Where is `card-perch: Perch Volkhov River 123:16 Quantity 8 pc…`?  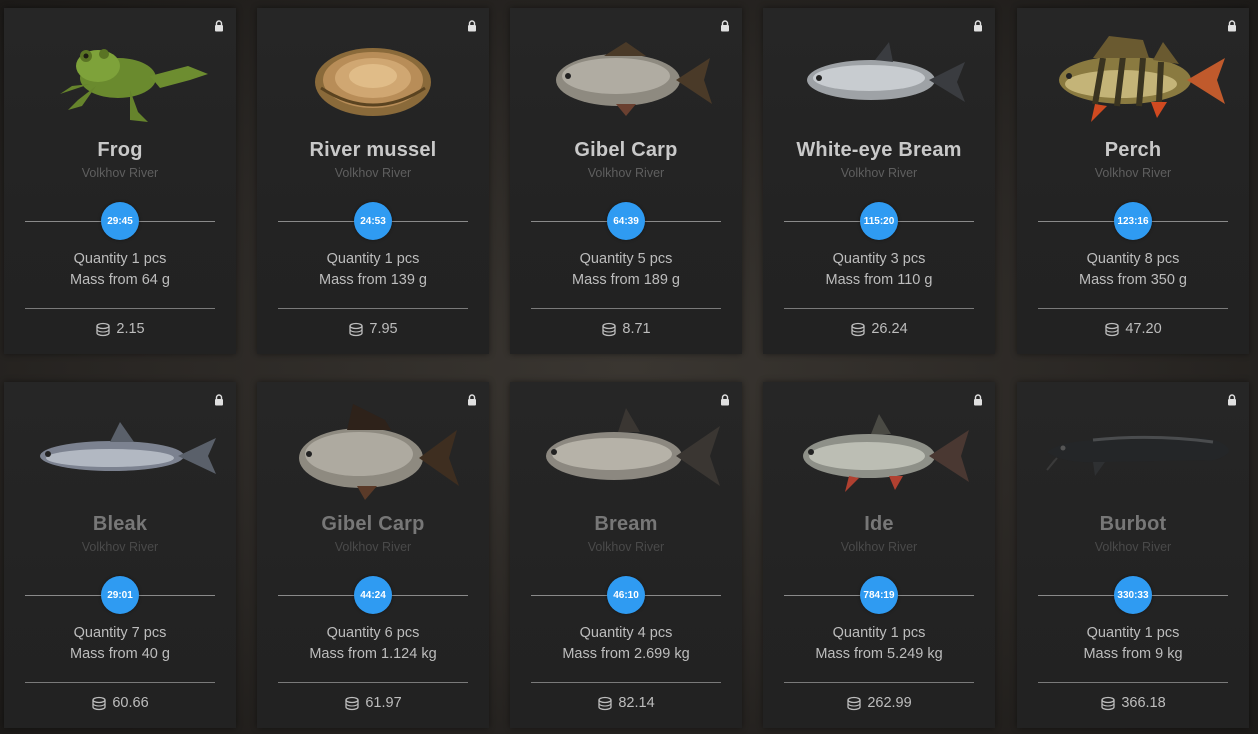 card-perch: Perch Volkhov River 123:16 Quantity 8 pc… is located at coordinates (1133, 181).